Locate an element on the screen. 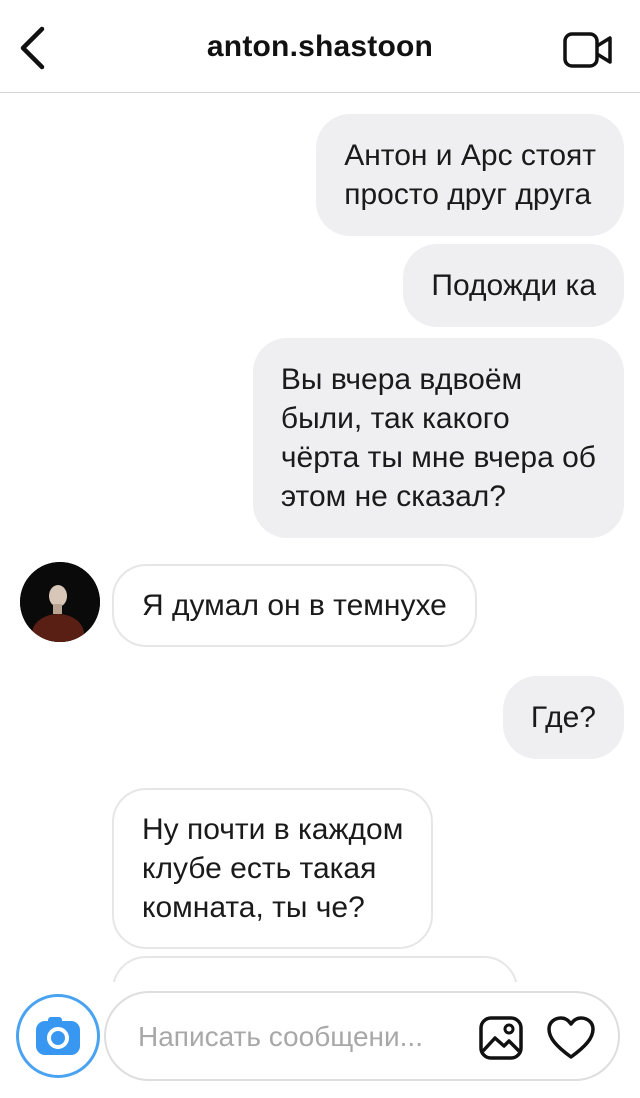 Image resolution: width=640 pixels, height=1098 pixels. image-gallery-icon is located at coordinates (501, 1038).